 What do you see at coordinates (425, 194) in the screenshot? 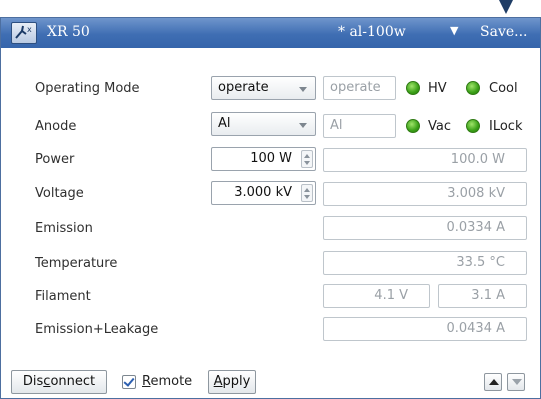
I see `voltage-readback: 3.008 kV` at bounding box center [425, 194].